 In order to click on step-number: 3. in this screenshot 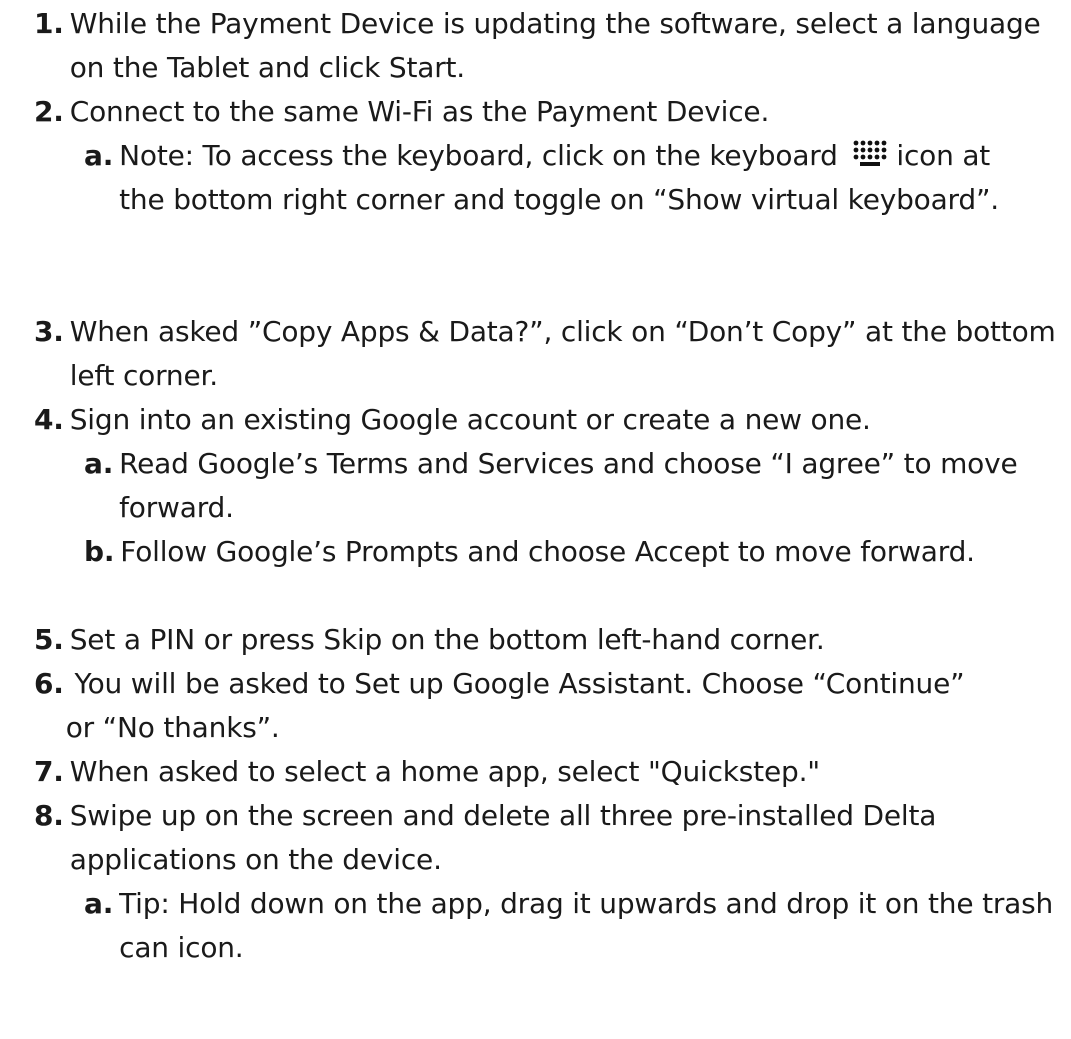, I will do `click(49, 331)`.